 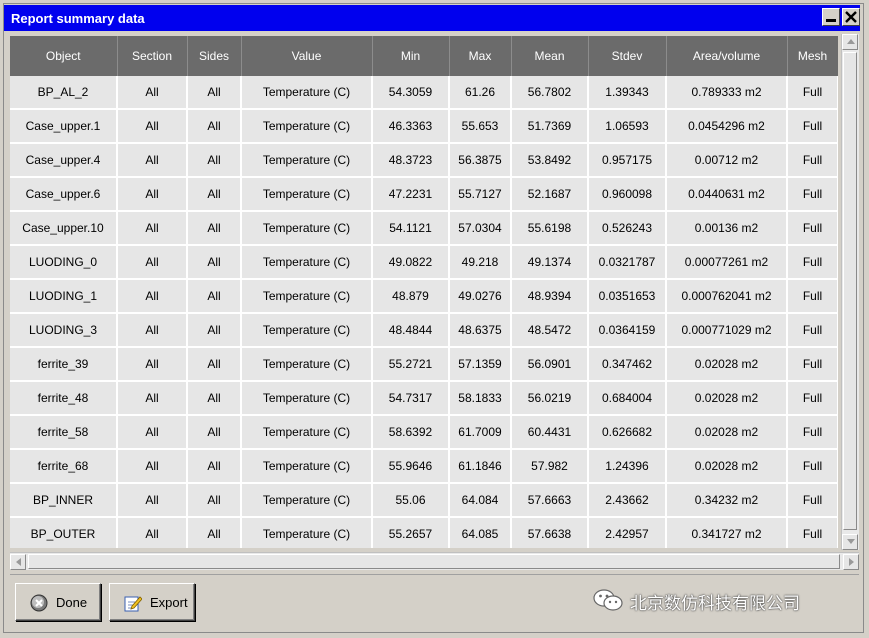 I want to click on column-header: Stdev, so click(x=627, y=56).